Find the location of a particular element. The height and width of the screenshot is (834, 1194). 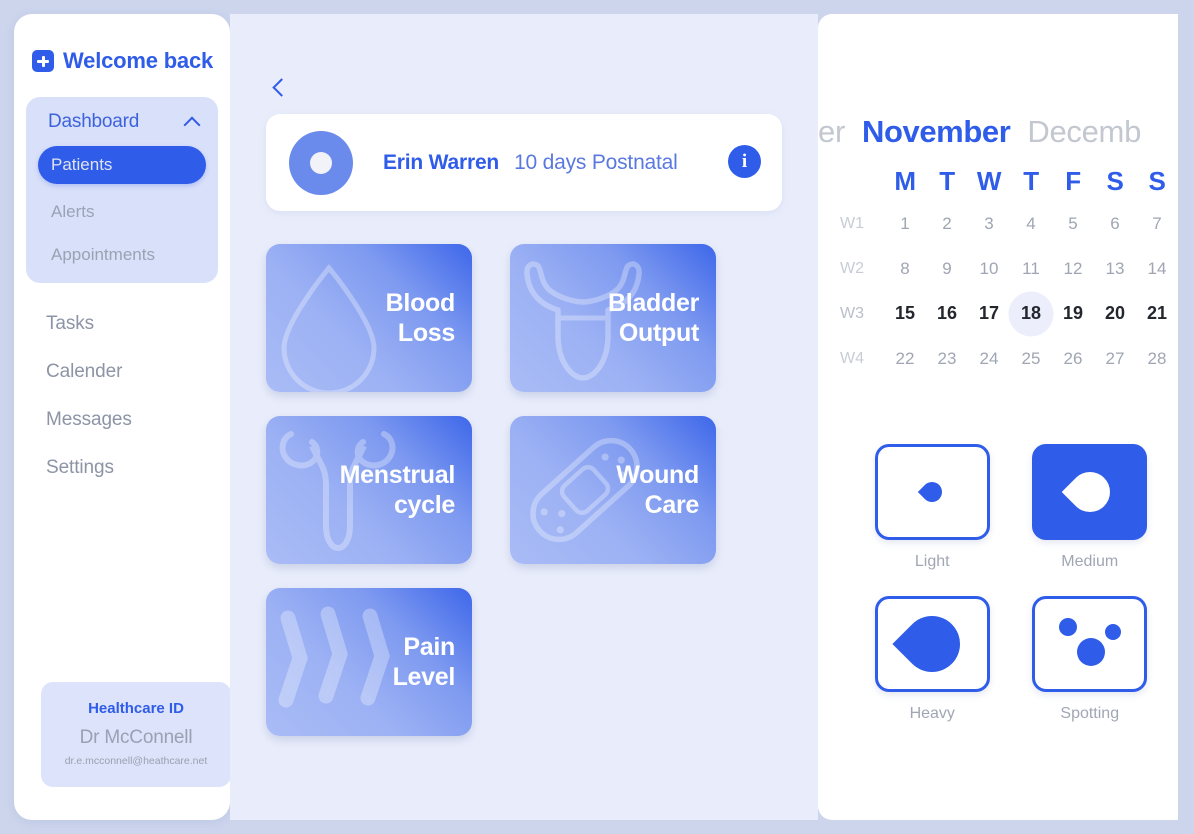

sidebar-item-label: Calender is located at coordinates (84, 371).